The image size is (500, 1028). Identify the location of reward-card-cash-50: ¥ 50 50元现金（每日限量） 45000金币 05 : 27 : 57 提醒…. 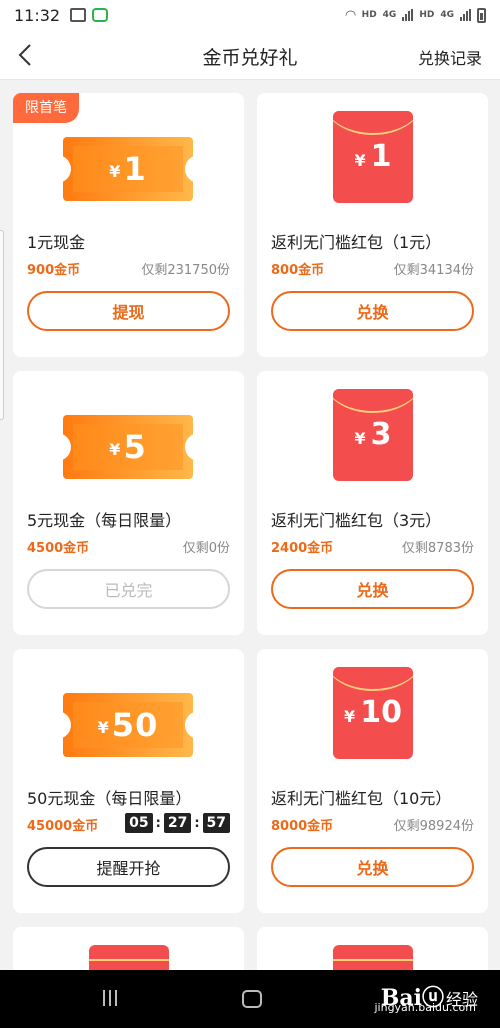
(128, 781).